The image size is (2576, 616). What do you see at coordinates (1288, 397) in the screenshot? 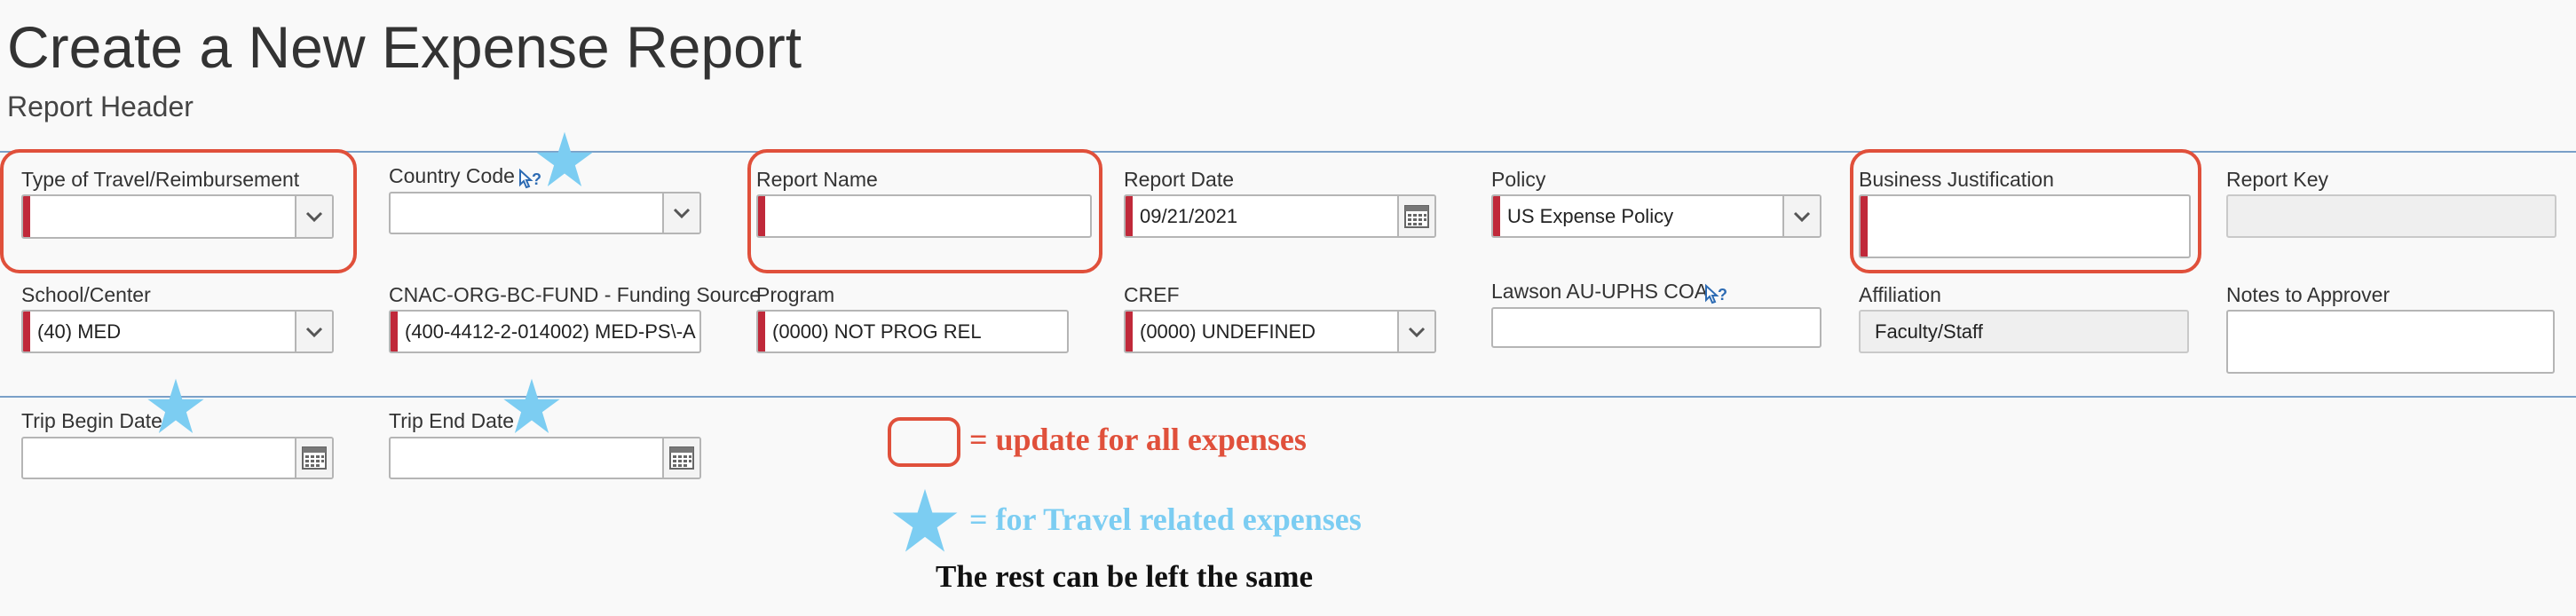
I see `section-divider` at bounding box center [1288, 397].